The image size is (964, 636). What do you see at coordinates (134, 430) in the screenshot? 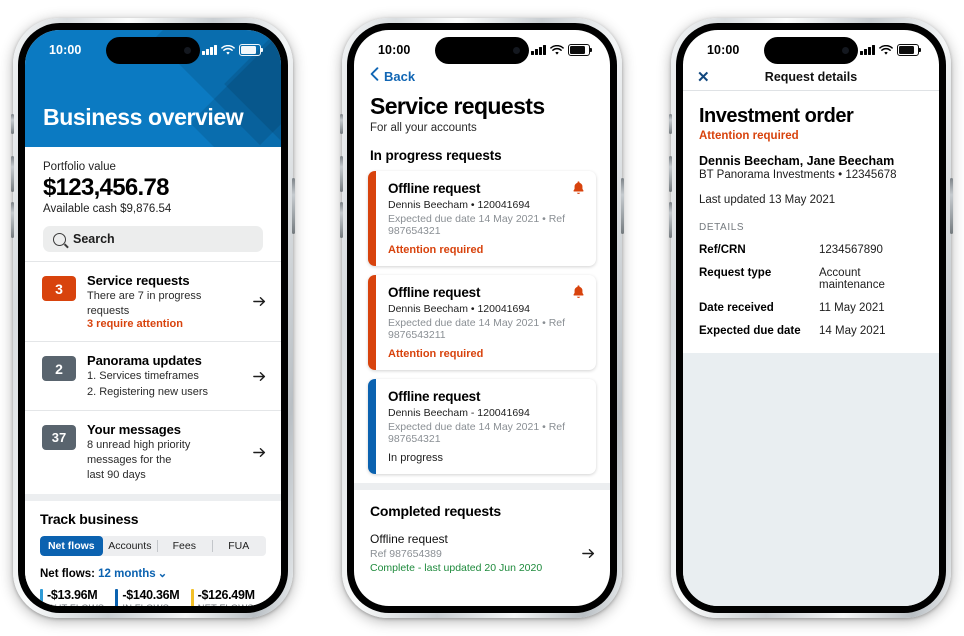
I see `list-item-title: Your messages` at bounding box center [134, 430].